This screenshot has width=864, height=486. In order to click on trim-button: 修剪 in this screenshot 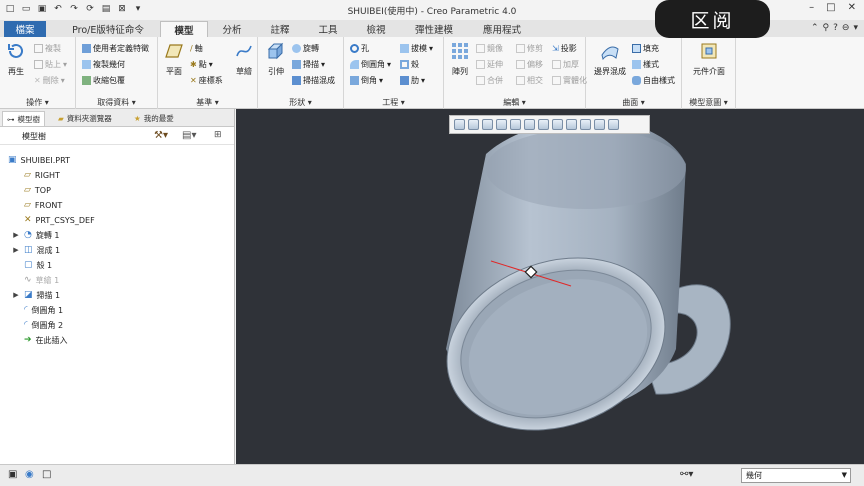, I will do `click(529, 48)`.